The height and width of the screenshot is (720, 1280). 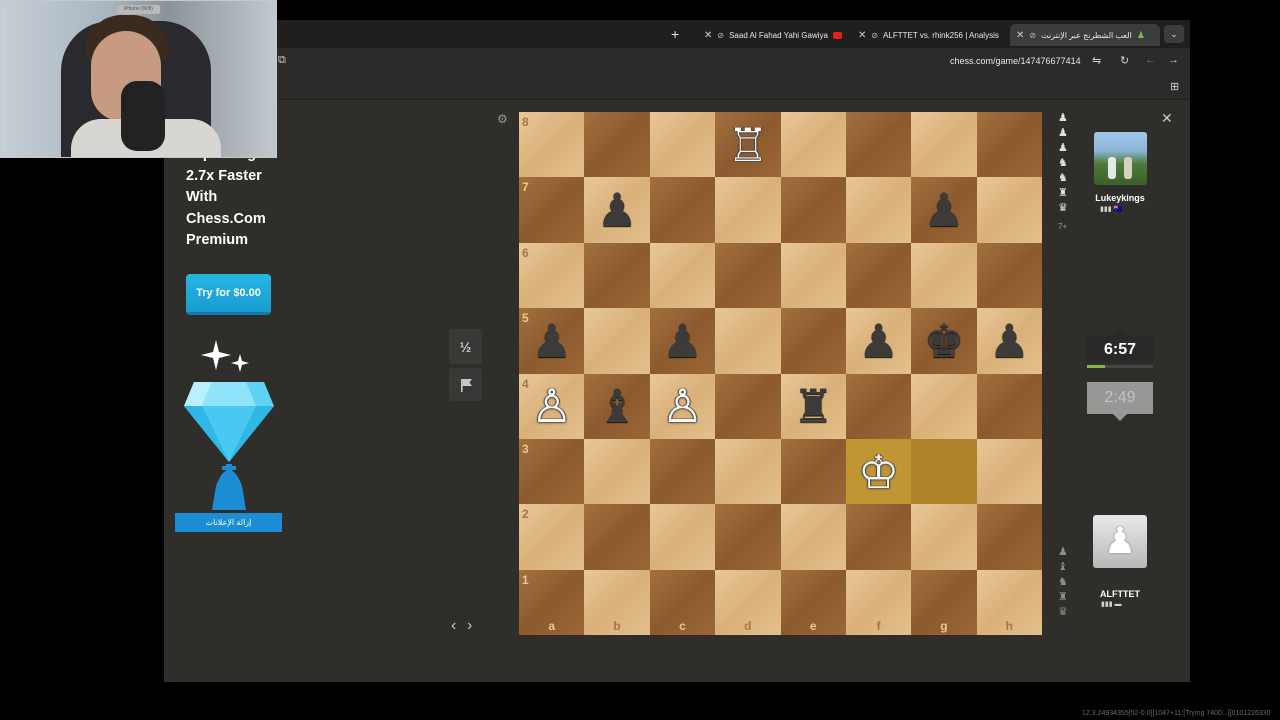 I want to click on square-c6, so click(x=682, y=275).